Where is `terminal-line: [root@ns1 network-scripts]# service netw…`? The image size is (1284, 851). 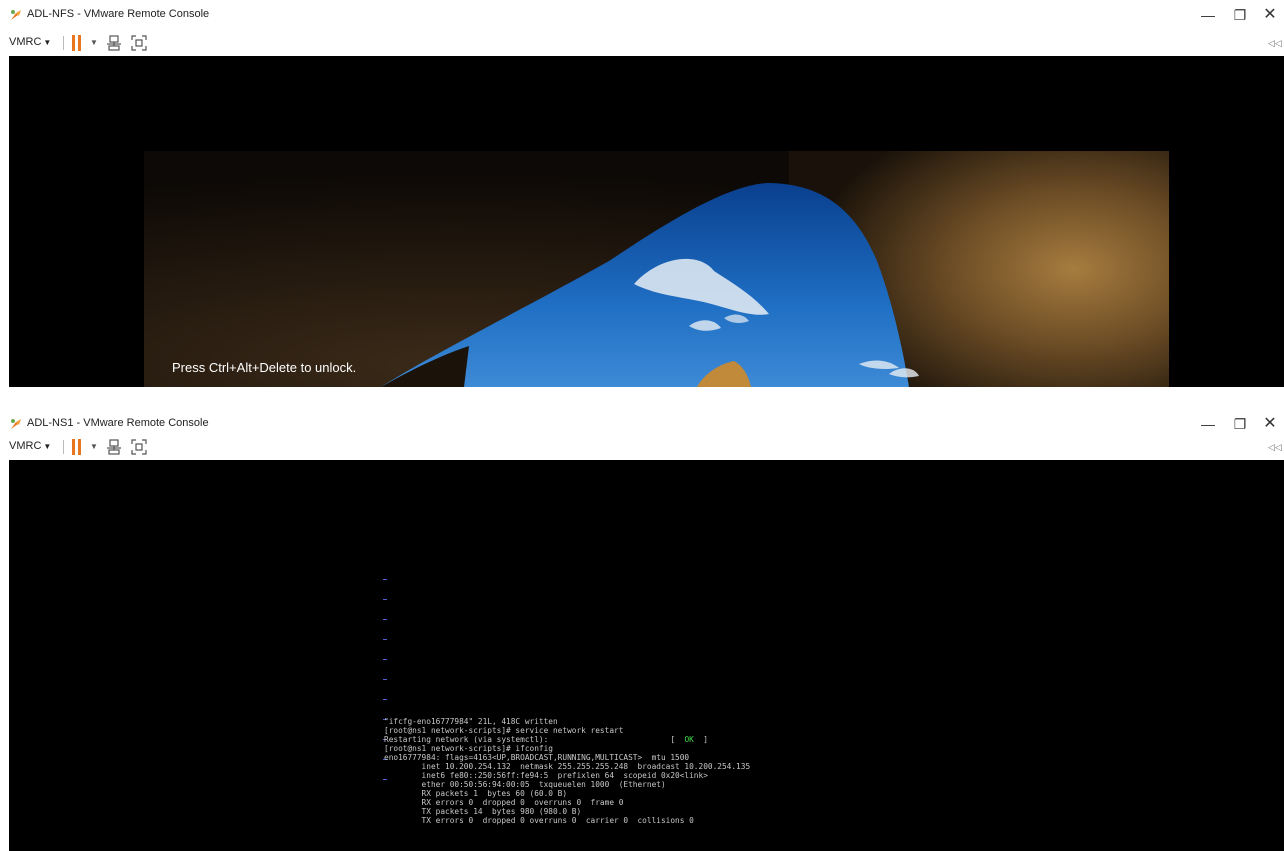
terminal-line: [root@ns1 network-scripts]# service netw… is located at coordinates (504, 730).